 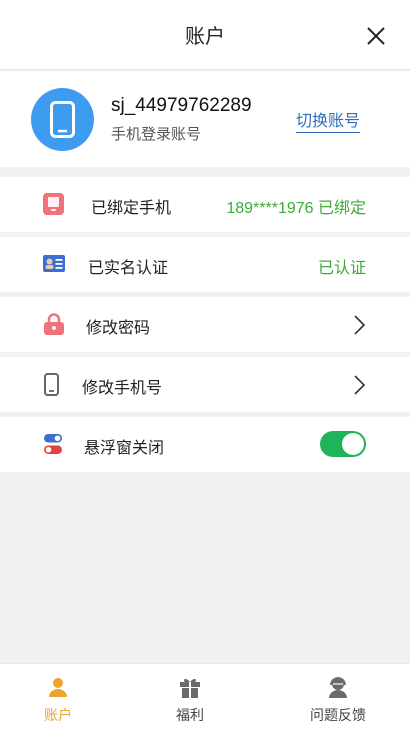 I want to click on phone-card-icon, so click(x=53, y=206).